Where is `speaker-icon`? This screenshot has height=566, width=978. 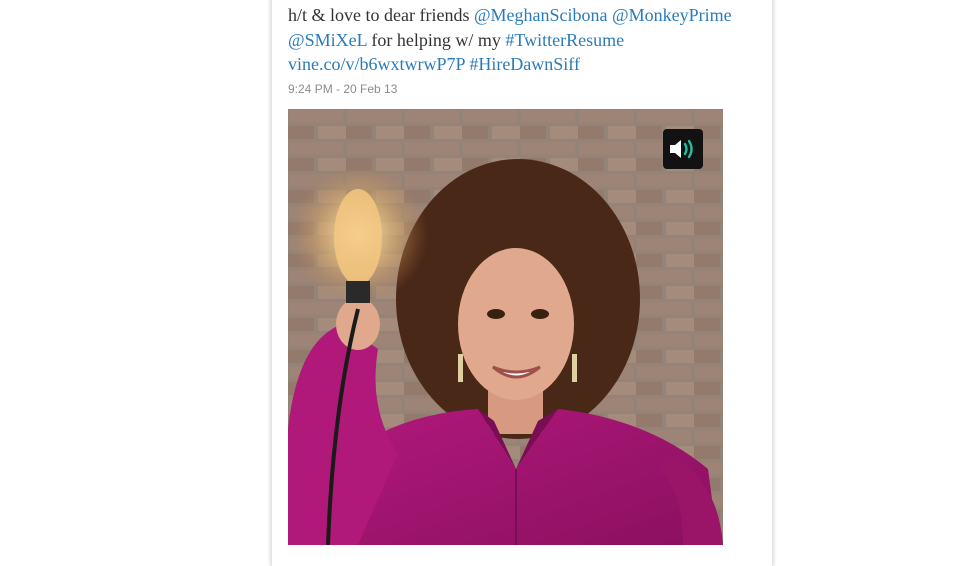
speaker-icon is located at coordinates (681, 149).